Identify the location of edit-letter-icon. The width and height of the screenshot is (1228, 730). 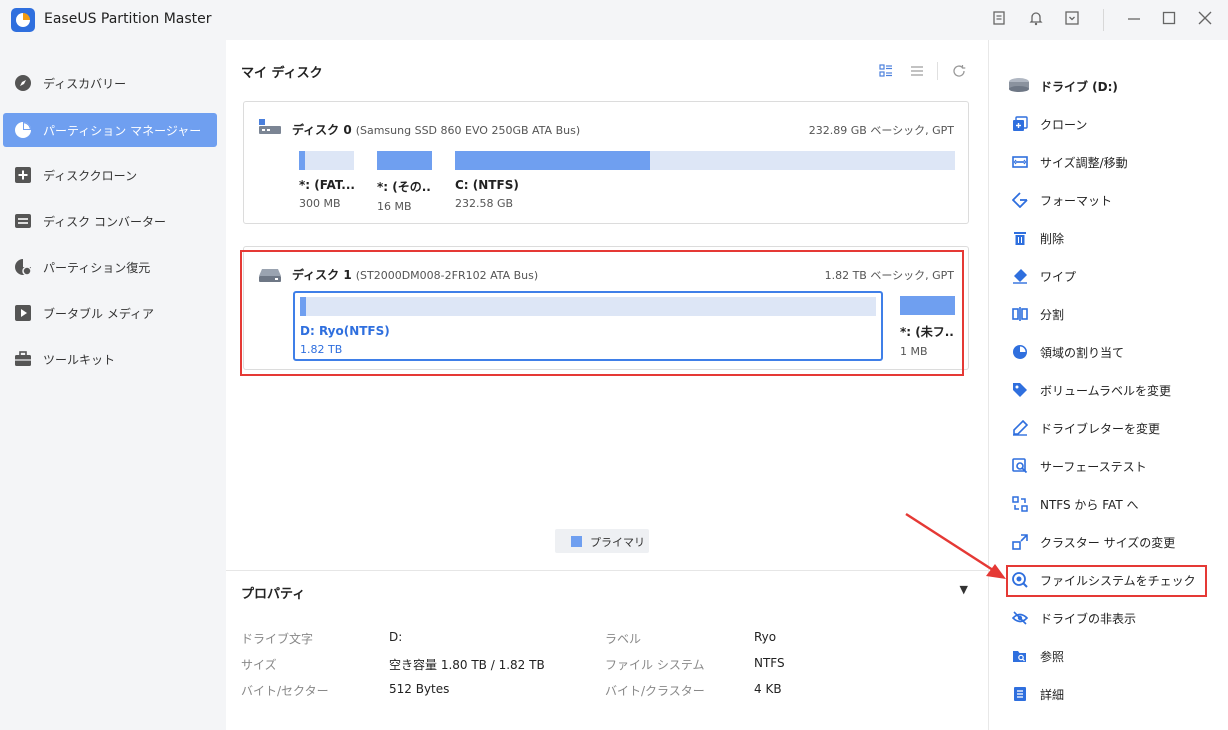
(1020, 428).